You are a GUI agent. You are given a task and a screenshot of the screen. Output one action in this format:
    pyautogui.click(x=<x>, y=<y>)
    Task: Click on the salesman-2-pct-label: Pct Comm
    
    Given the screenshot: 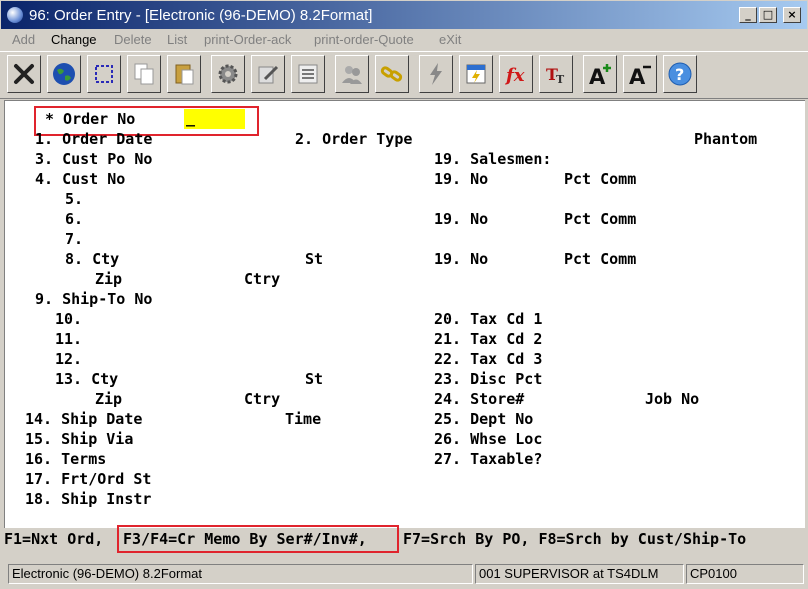 What is the action you would take?
    pyautogui.click(x=600, y=219)
    